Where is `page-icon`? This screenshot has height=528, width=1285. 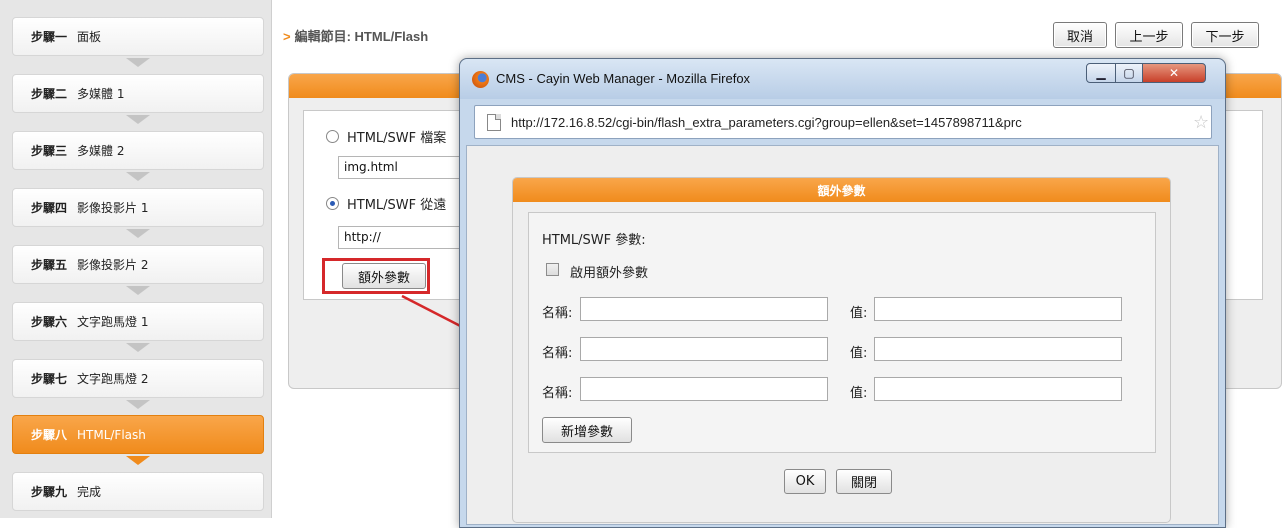 page-icon is located at coordinates (494, 122).